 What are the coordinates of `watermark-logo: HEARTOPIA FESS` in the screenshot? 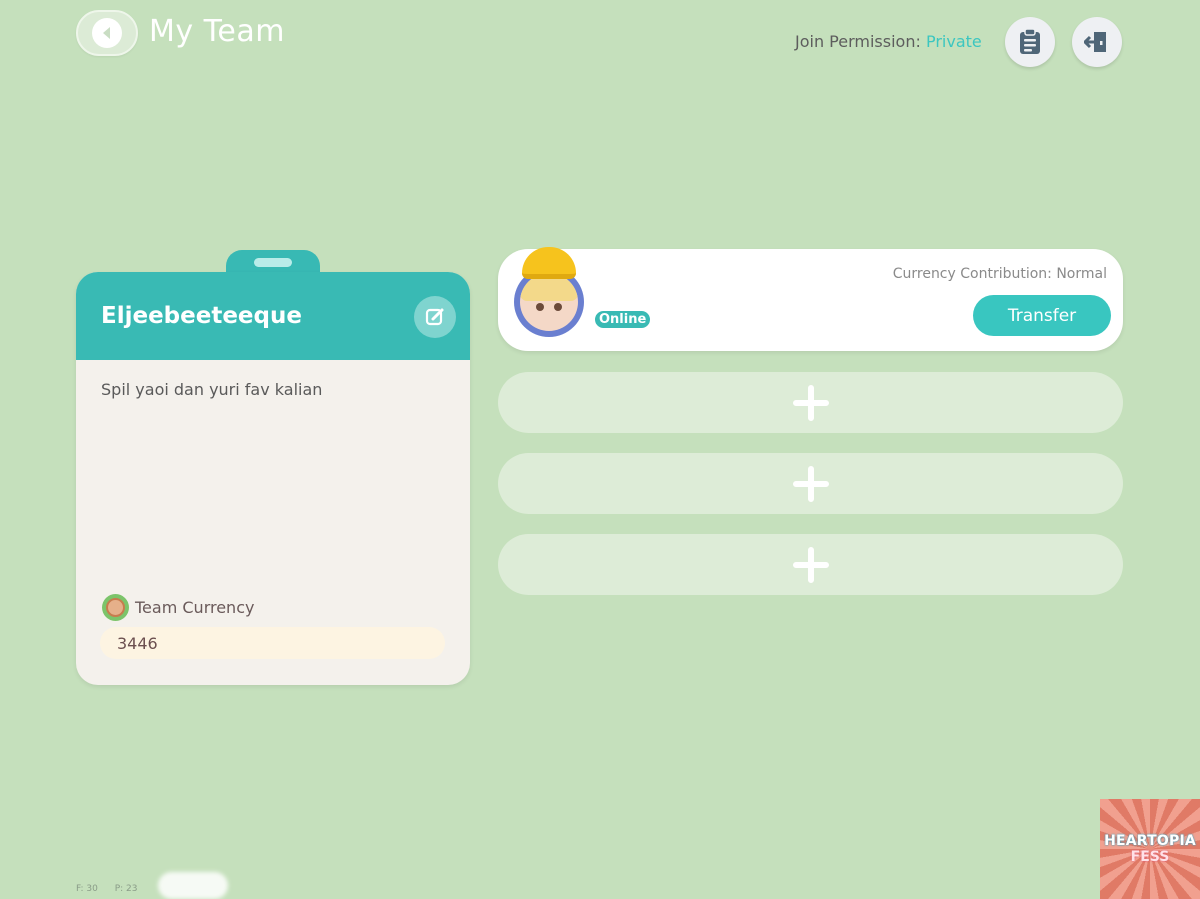 It's located at (1150, 849).